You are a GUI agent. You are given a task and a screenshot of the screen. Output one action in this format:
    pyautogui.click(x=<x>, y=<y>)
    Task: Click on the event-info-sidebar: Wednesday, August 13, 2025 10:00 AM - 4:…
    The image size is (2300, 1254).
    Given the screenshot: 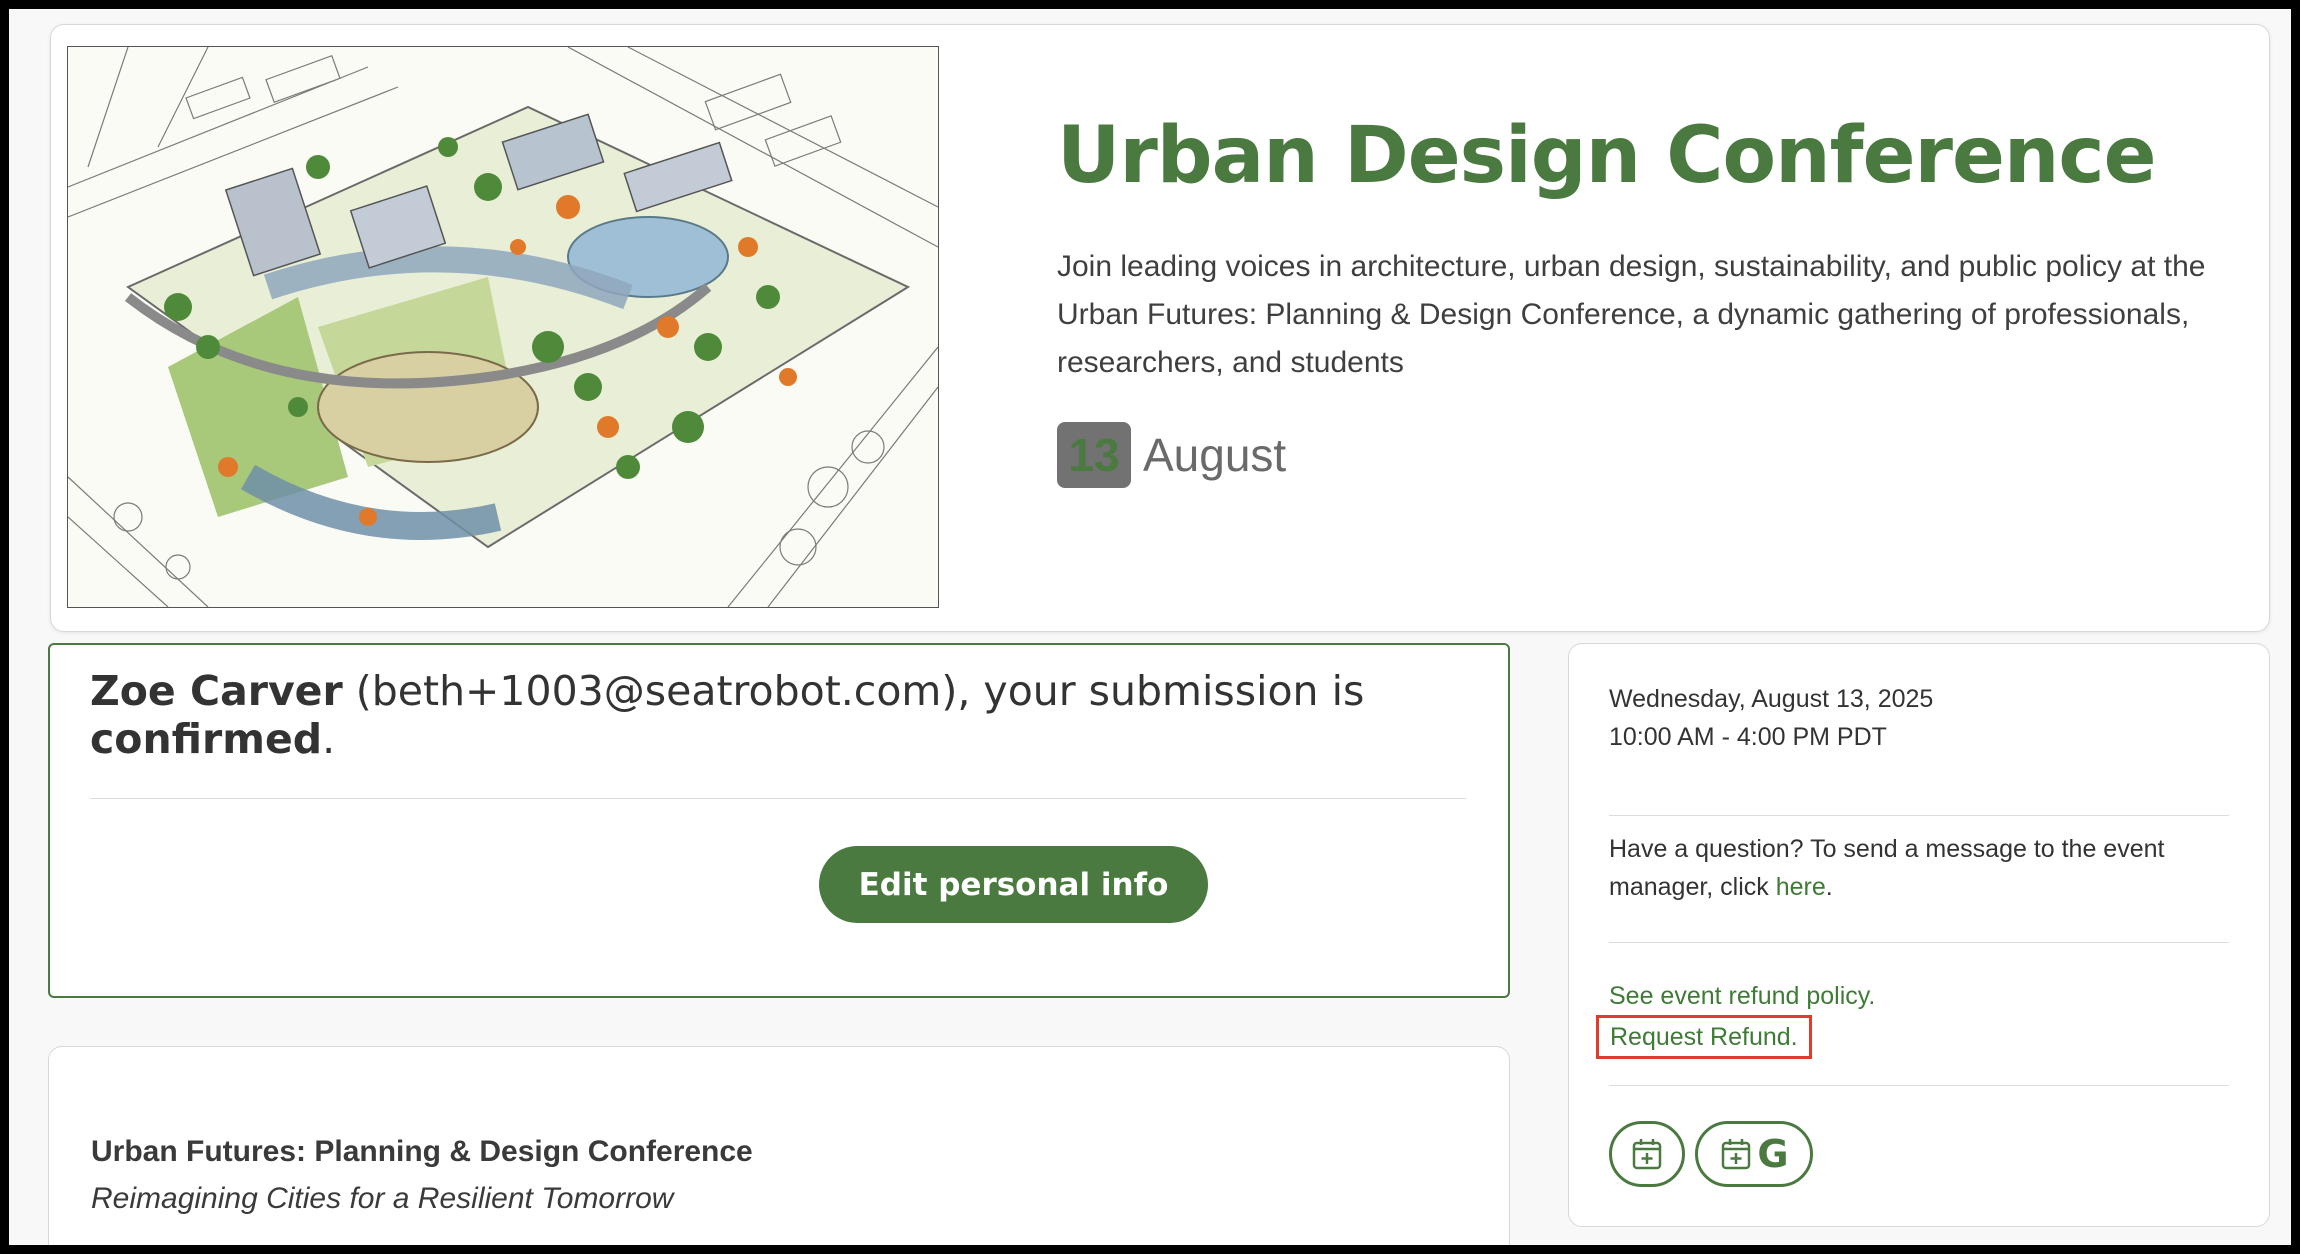 What is the action you would take?
    pyautogui.click(x=1919, y=935)
    